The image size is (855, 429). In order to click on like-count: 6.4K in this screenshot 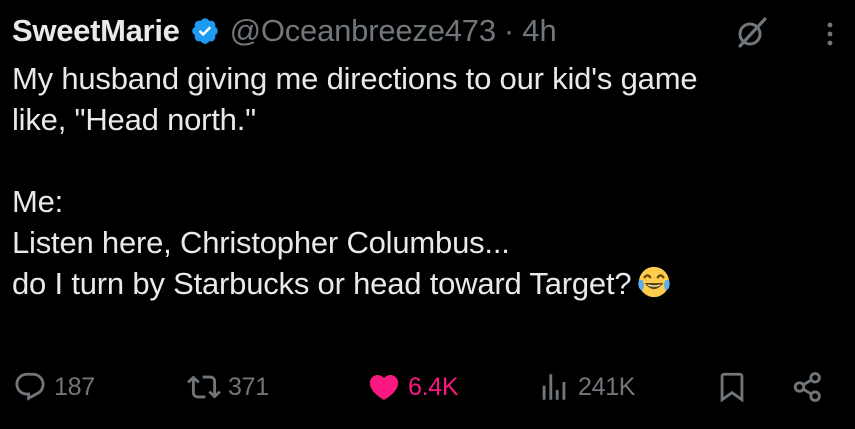, I will do `click(433, 386)`.